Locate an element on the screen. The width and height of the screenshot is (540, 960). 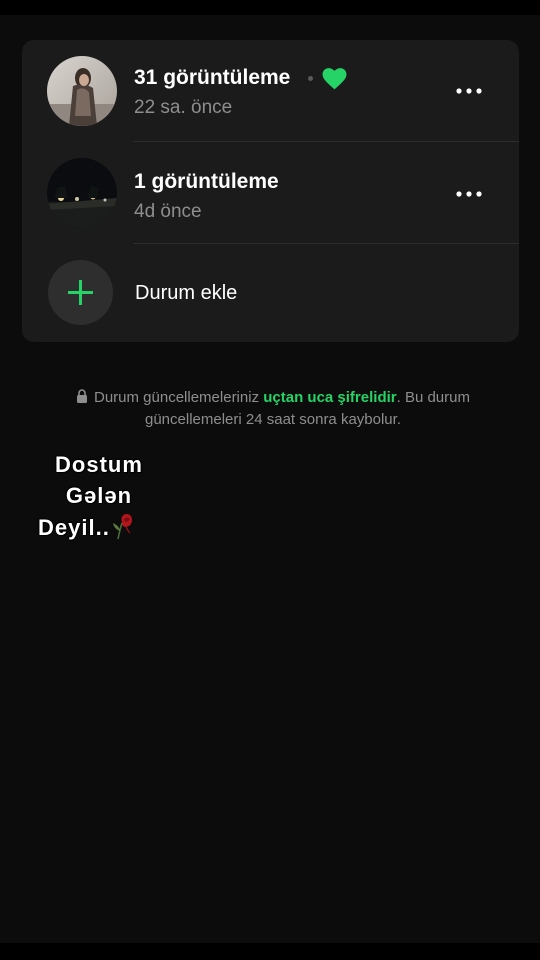
plus-icon is located at coordinates (80, 292).